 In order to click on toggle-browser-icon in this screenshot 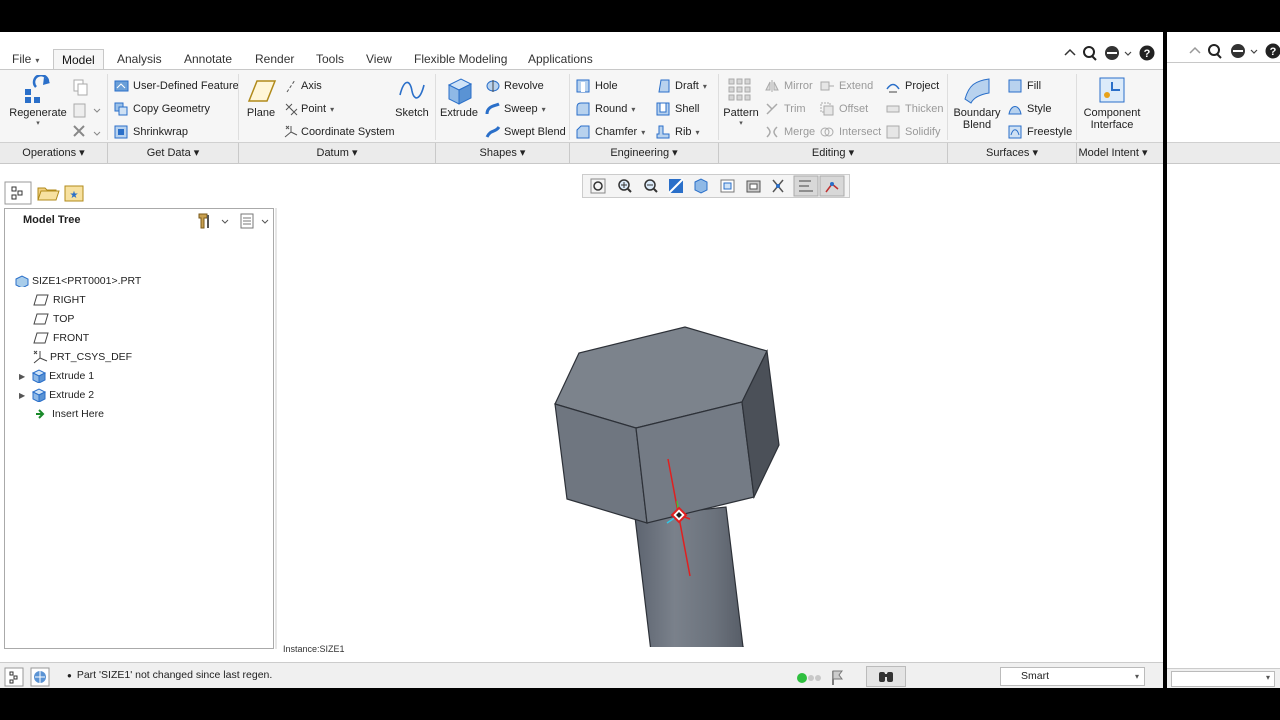, I will do `click(40, 677)`.